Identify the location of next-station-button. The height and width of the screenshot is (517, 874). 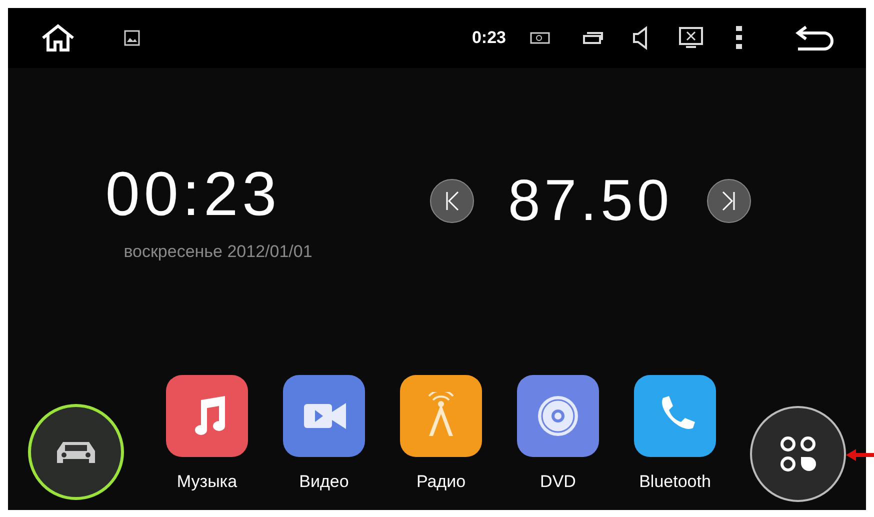
(729, 201).